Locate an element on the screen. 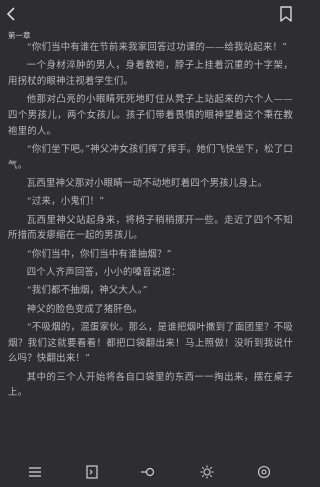 Image resolution: width=320 pixels, height=487 pixels. paragraph: “我们都不抽烟，神父大人。” is located at coordinates (87, 291).